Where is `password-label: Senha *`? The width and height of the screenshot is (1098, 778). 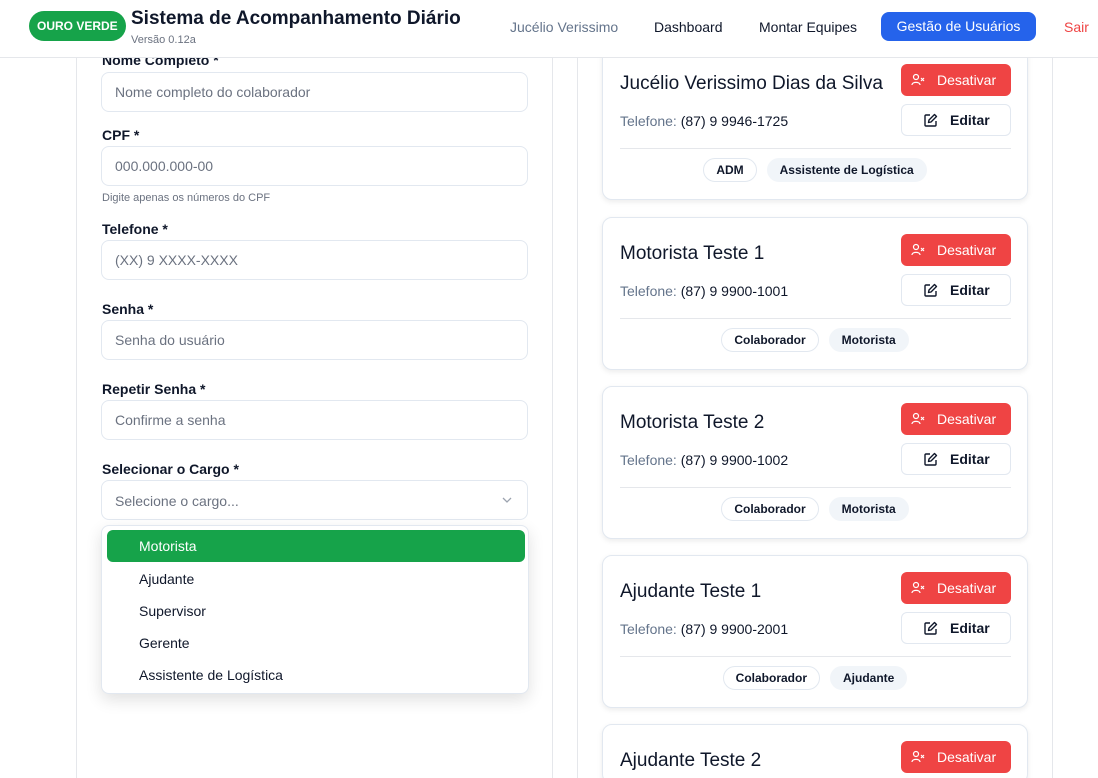
password-label: Senha * is located at coordinates (128, 309).